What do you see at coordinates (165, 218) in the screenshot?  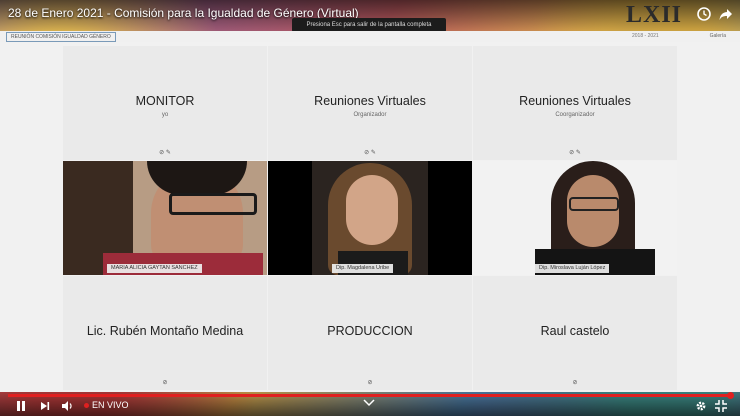 I see `participant-video-tile: MARIA ALICIA GAYTAN SANCHEZ` at bounding box center [165, 218].